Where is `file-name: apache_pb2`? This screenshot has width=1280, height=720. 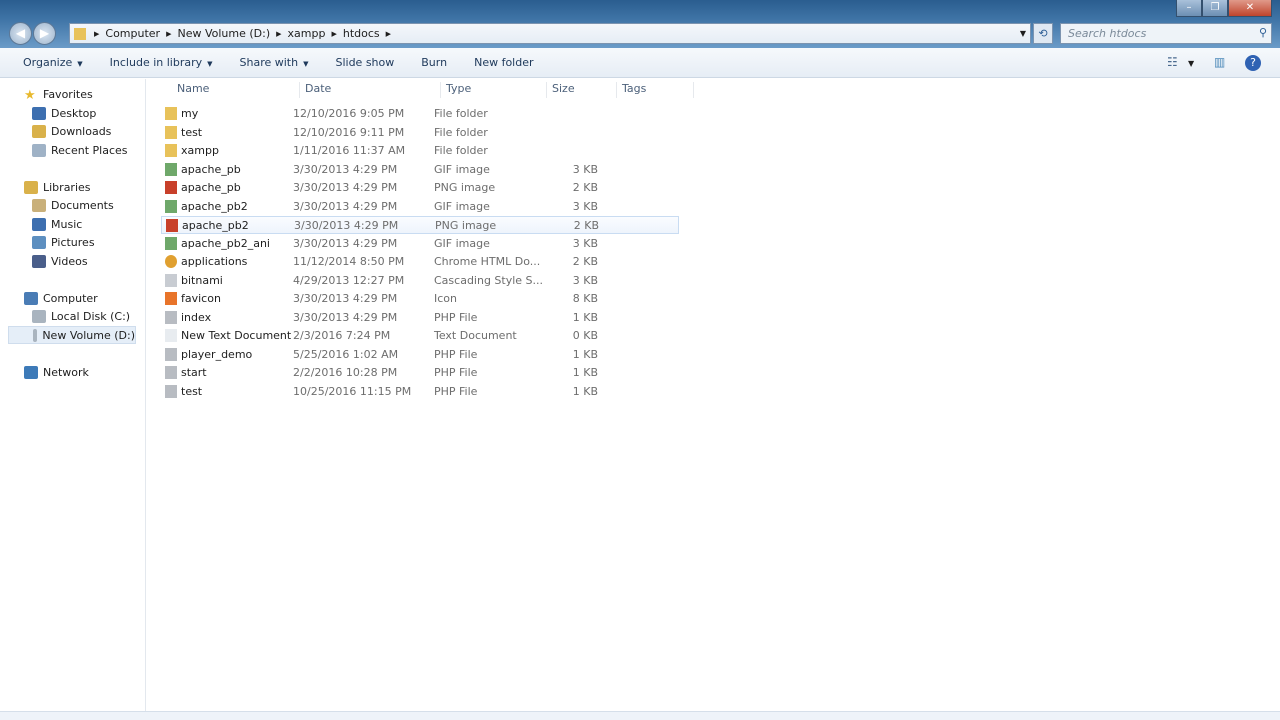 file-name: apache_pb2 is located at coordinates (215, 225).